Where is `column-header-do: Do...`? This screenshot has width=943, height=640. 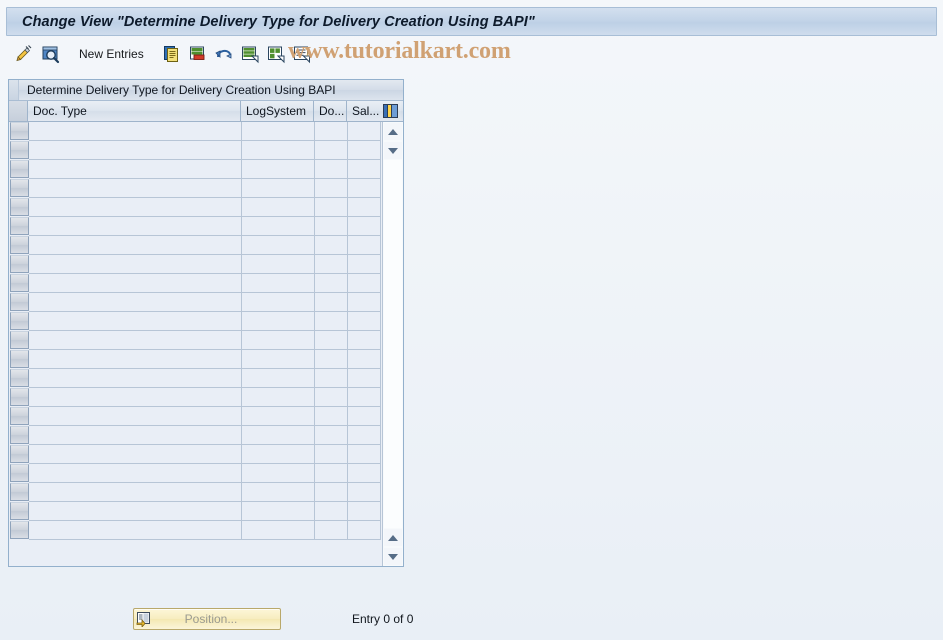
column-header-do: Do... is located at coordinates (330, 111).